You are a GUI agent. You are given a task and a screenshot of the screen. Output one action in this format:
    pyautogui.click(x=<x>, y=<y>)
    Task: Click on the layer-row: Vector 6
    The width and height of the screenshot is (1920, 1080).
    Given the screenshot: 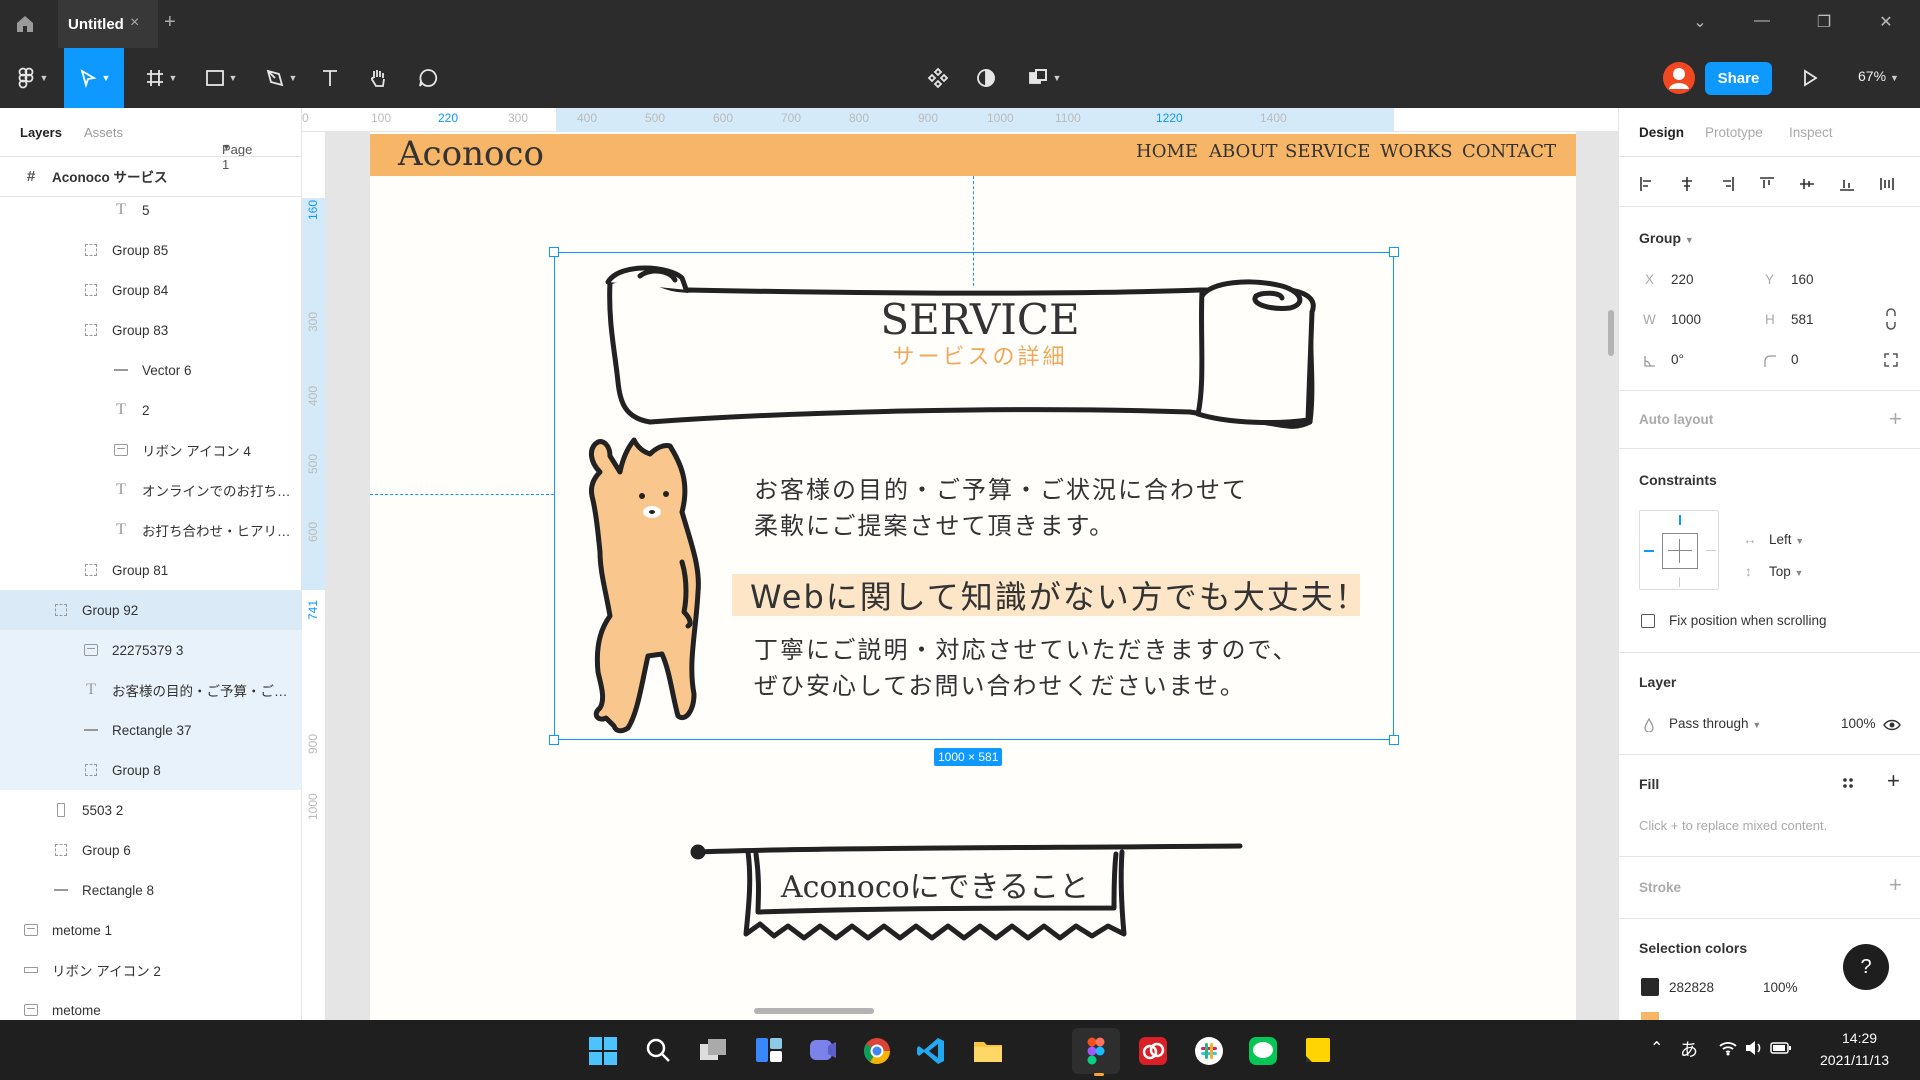 What is the action you would take?
    pyautogui.click(x=151, y=370)
    